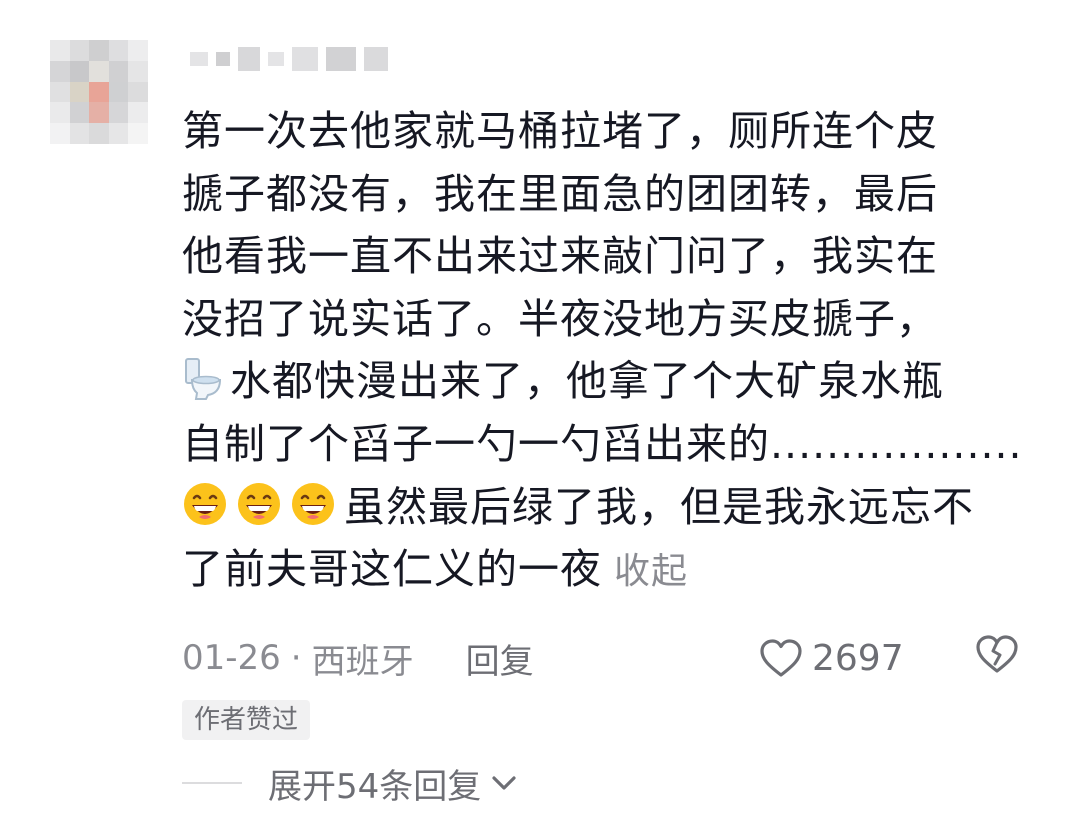 This screenshot has width=1080, height=824. Describe the element at coordinates (997, 653) in the screenshot. I see `broken-heart-icon` at that location.